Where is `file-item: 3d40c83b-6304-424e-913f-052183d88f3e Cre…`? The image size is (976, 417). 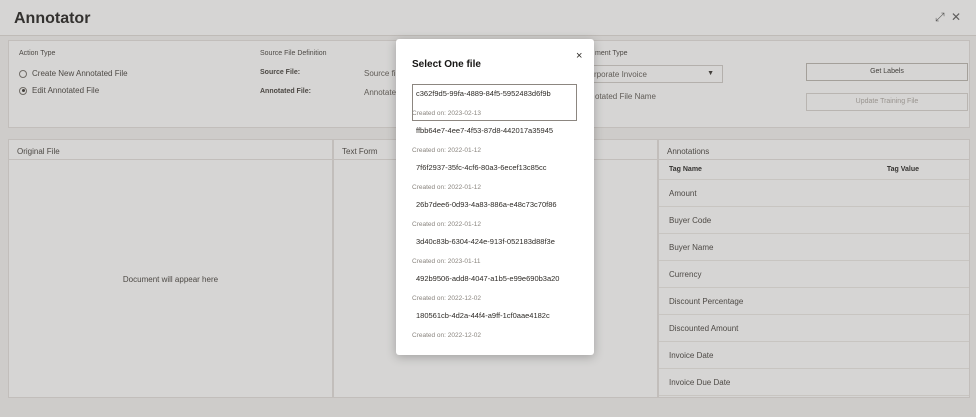
file-item: 3d40c83b-6304-424e-913f-052183d88f3e Cre… is located at coordinates (494, 250).